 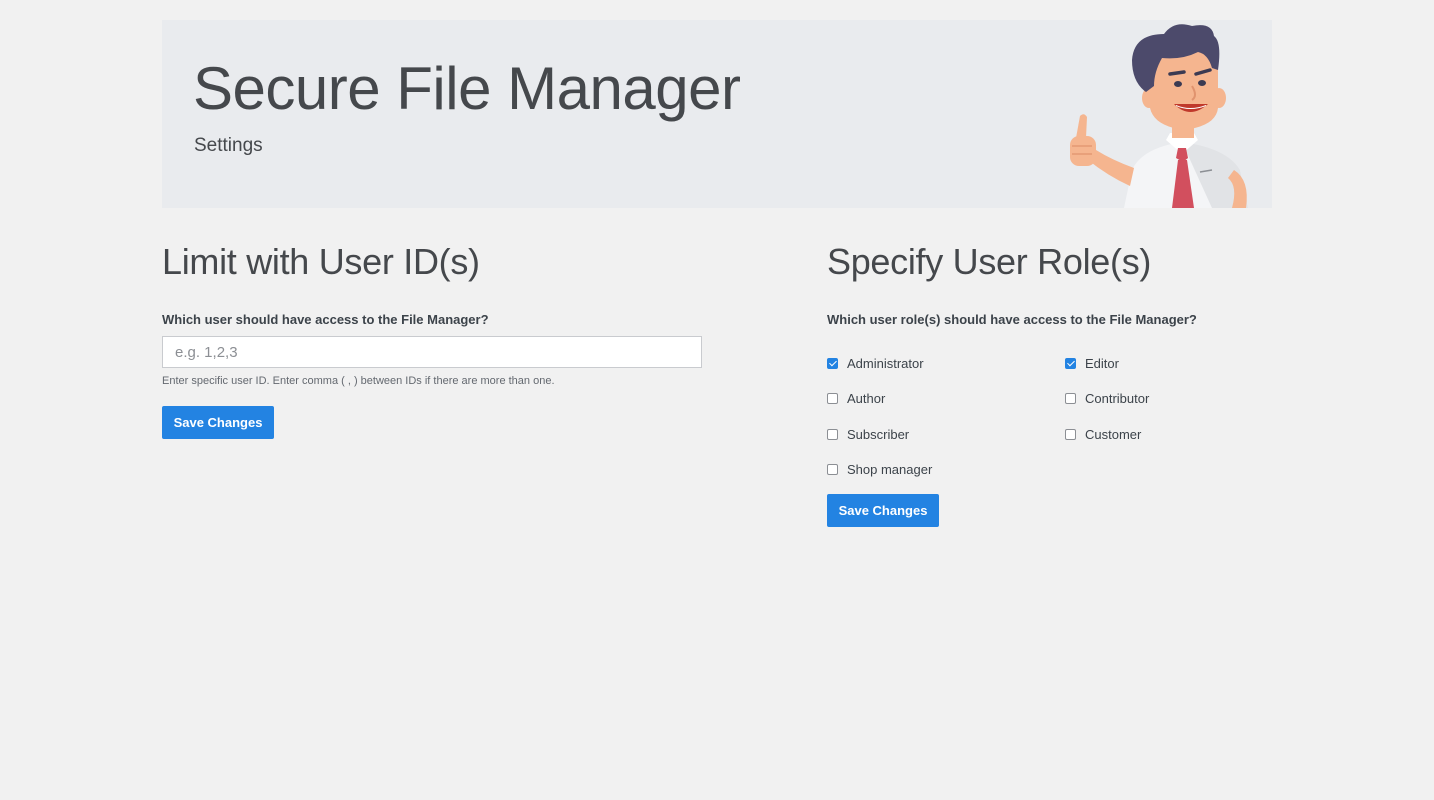 I want to click on checkbox-customer, so click(x=1070, y=434).